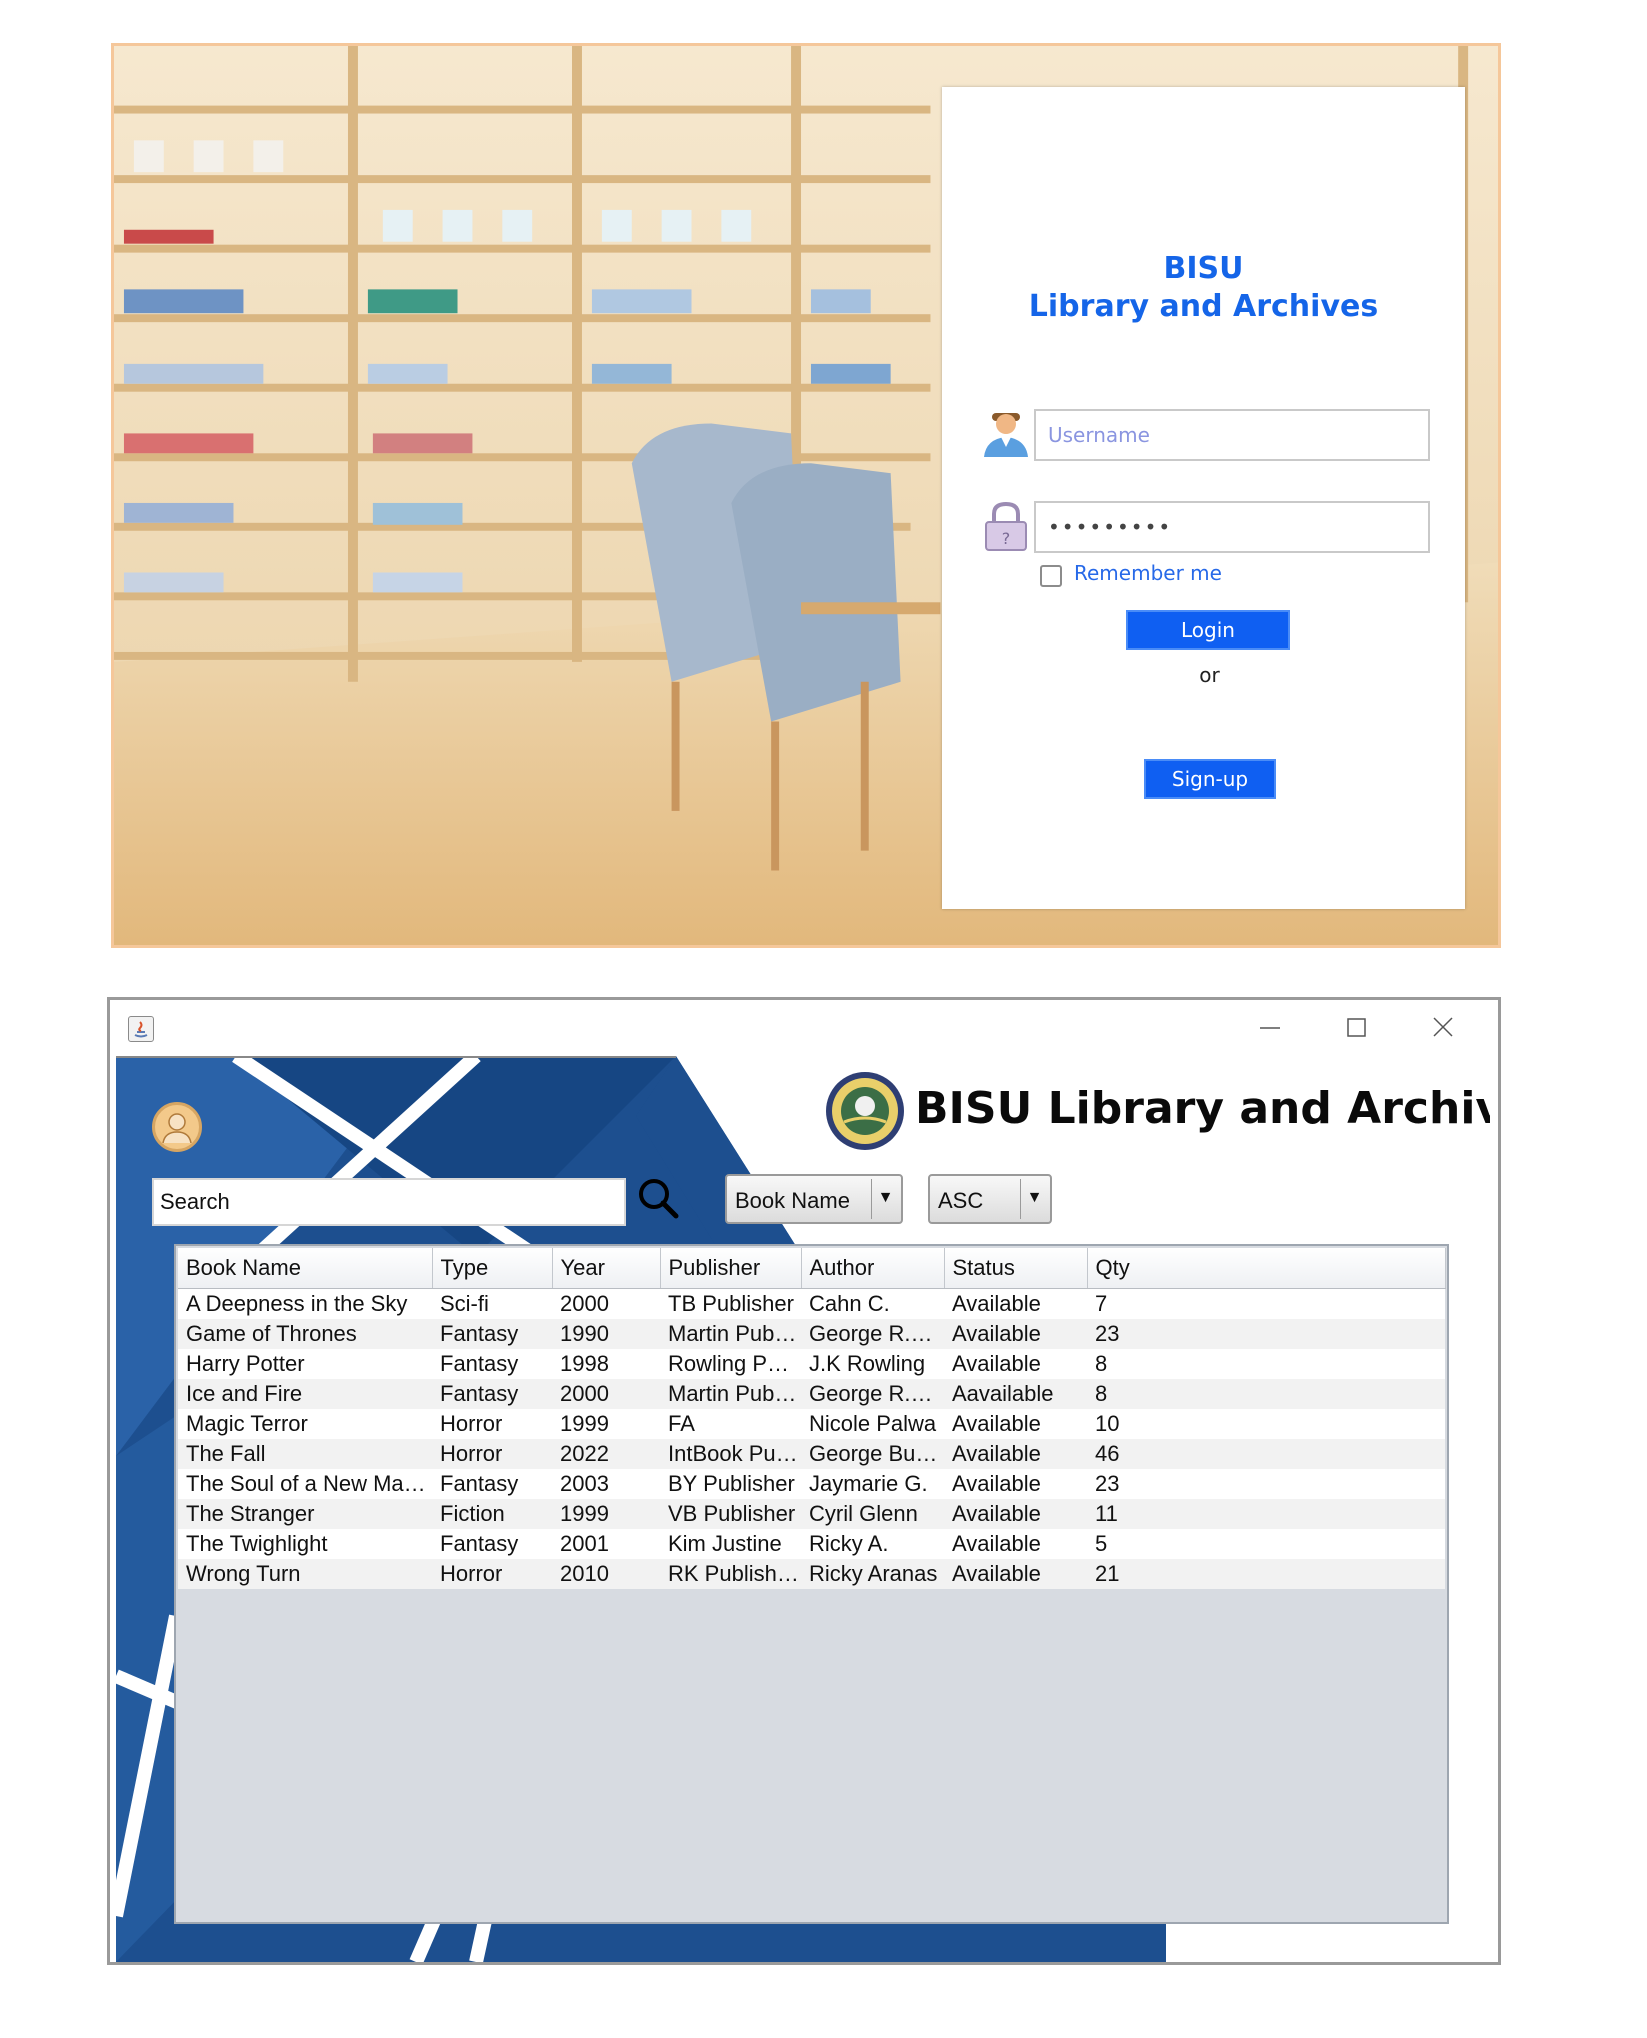 This screenshot has width=1647, height=2038. I want to click on remember-me-checkbox, so click(1051, 576).